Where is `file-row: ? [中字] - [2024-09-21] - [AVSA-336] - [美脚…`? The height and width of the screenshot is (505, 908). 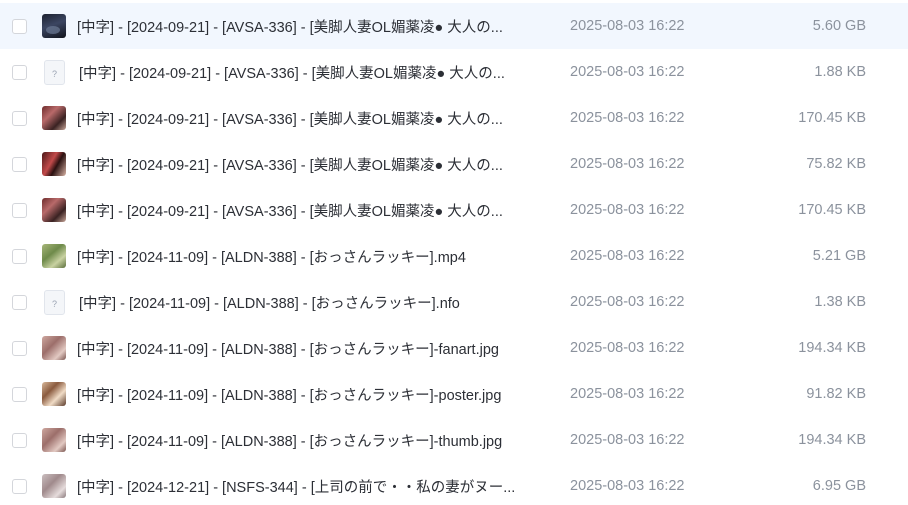 file-row: ? [中字] - [2024-09-21] - [AVSA-336] - [美脚… is located at coordinates (454, 72).